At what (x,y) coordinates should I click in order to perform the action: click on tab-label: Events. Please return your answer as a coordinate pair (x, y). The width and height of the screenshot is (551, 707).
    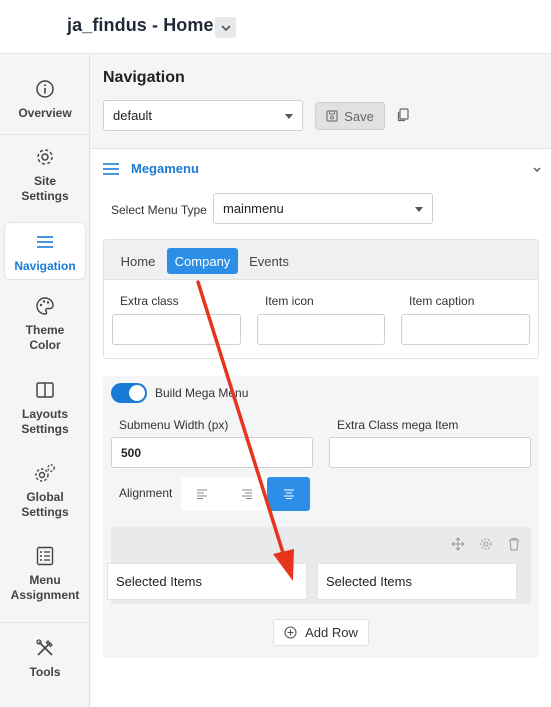
    Looking at the image, I should click on (269, 261).